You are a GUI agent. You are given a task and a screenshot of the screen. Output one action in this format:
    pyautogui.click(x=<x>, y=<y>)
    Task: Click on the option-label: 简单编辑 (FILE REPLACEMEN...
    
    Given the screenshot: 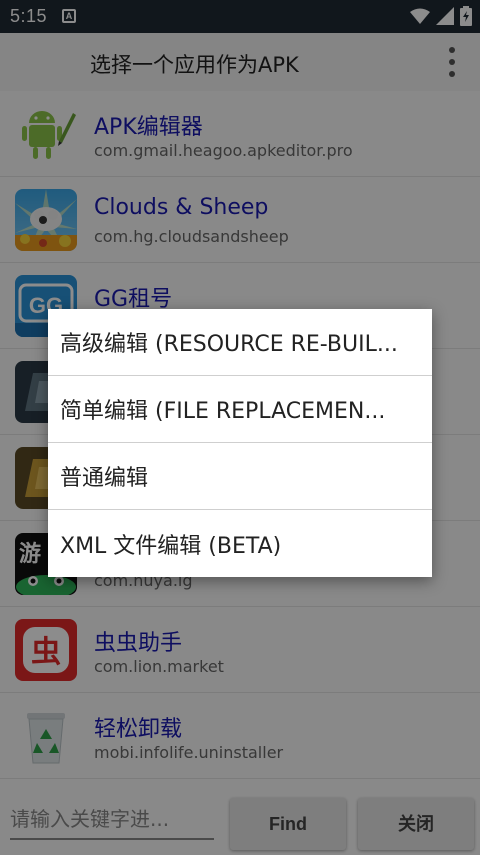 What is the action you would take?
    pyautogui.click(x=223, y=411)
    